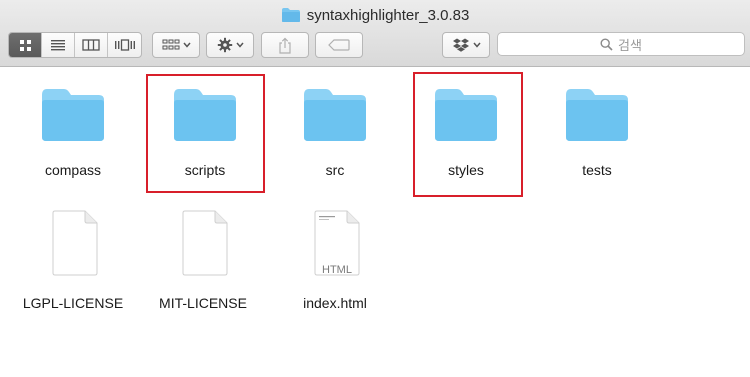 The image size is (750, 377). Describe the element at coordinates (597, 170) in the screenshot. I see `item-label: tests` at that location.